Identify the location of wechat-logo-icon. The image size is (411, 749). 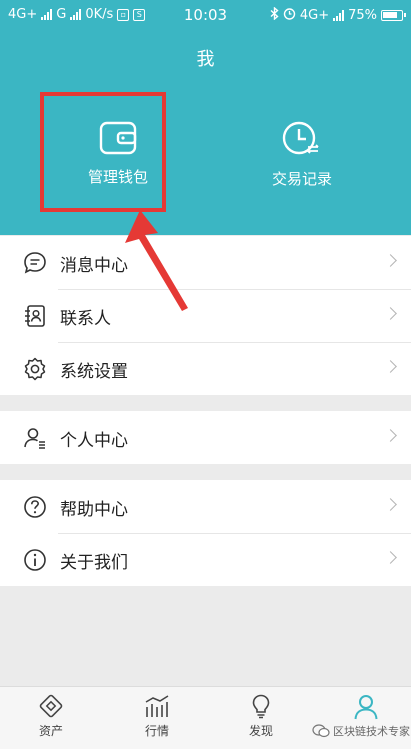
(321, 731).